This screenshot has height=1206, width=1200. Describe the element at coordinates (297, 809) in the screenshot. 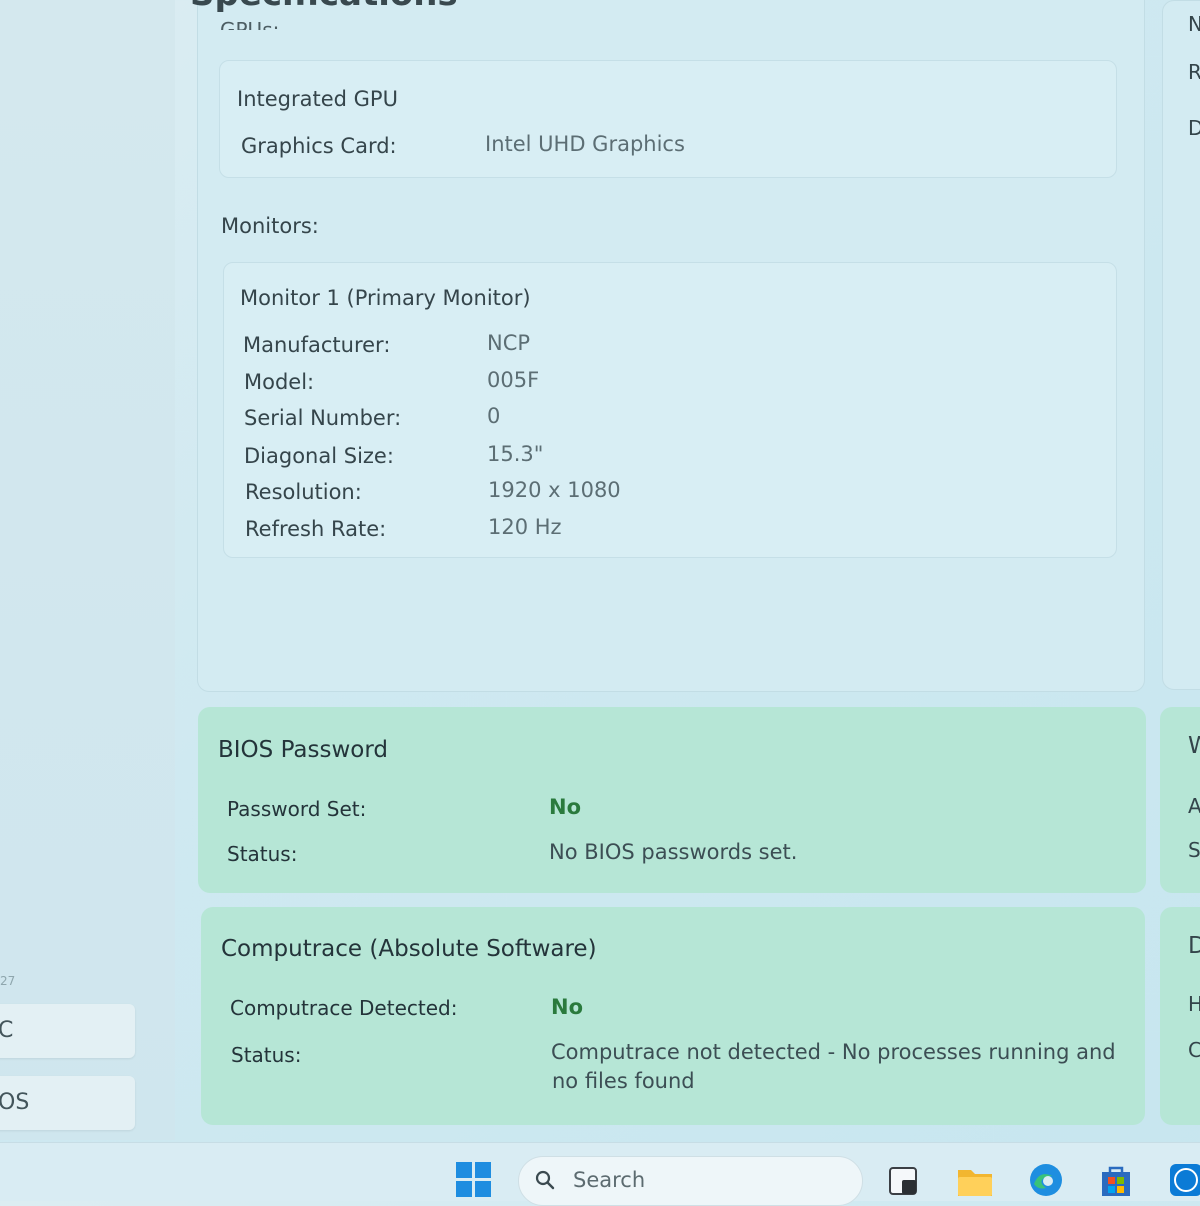

I see `password-set-label: Password Set:` at that location.